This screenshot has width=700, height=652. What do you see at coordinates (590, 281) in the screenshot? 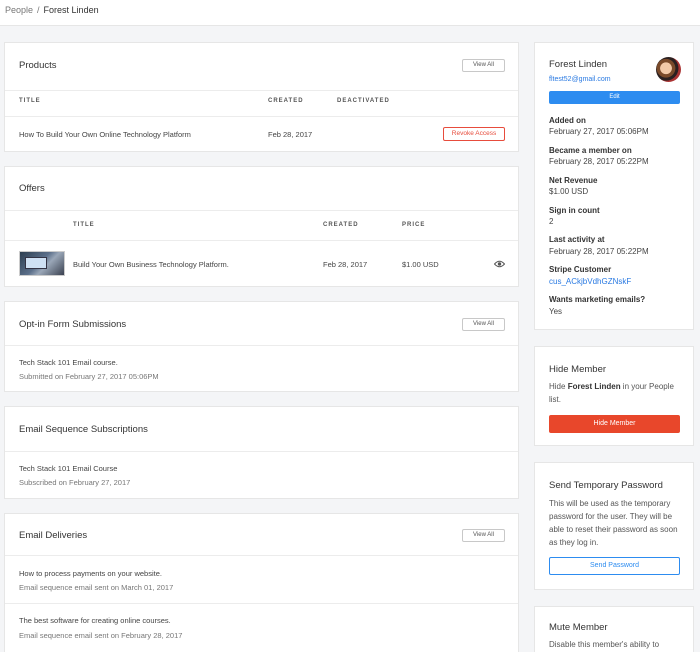
I see `stripe-customer-link: cus_ACkjbVdhGZNskF` at bounding box center [590, 281].